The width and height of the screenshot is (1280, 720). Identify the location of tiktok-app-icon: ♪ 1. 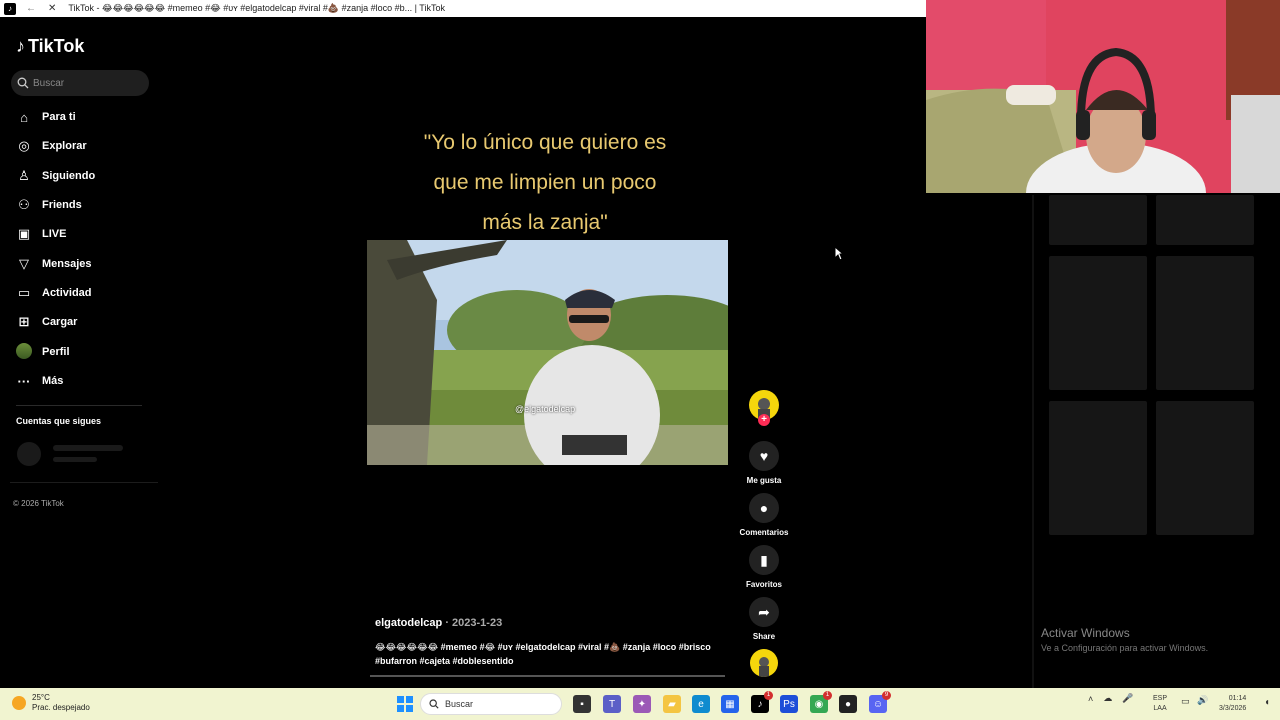
(762, 702).